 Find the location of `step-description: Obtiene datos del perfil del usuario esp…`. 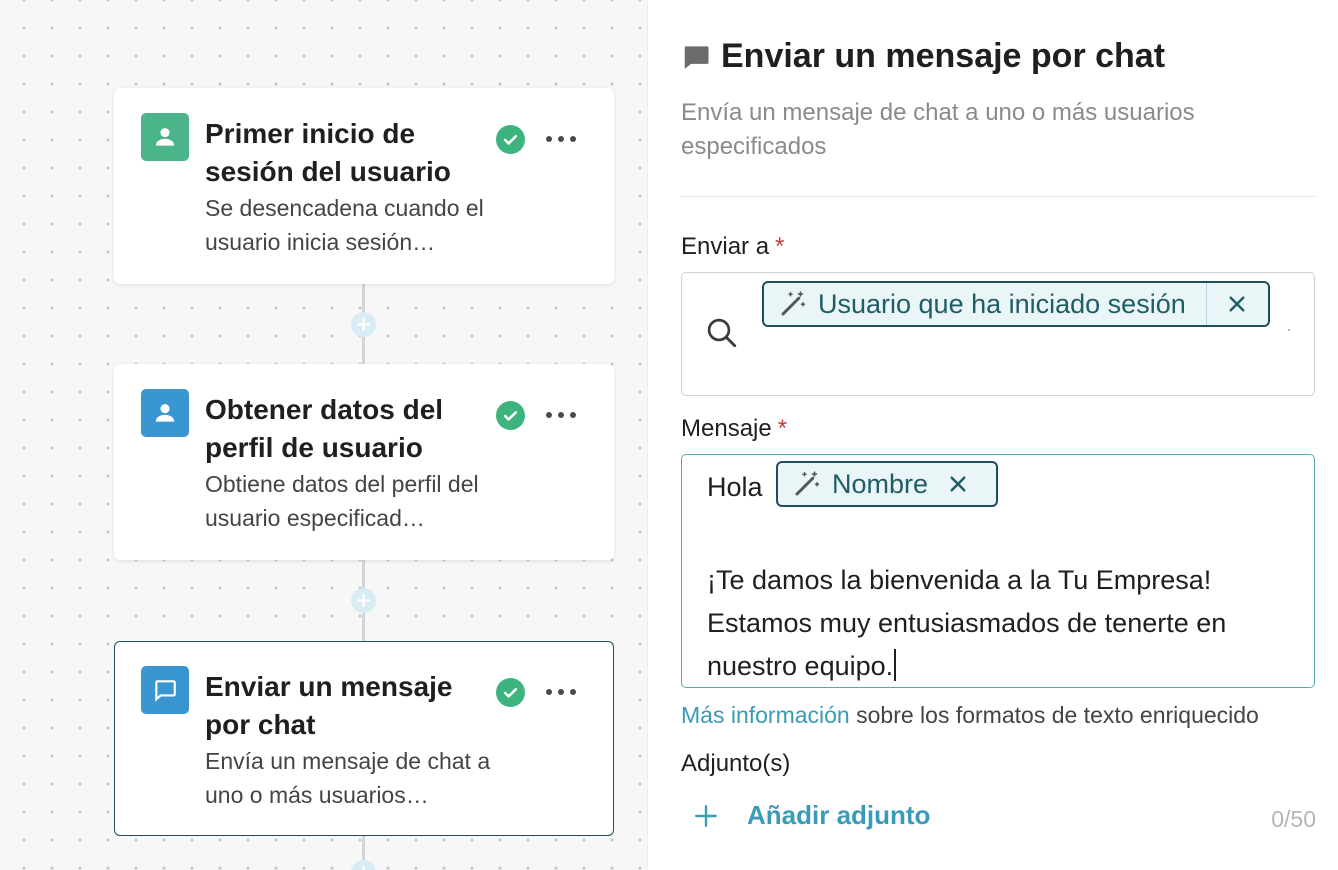

step-description: Obtiene datos del perfil del usuario esp… is located at coordinates (342, 501).